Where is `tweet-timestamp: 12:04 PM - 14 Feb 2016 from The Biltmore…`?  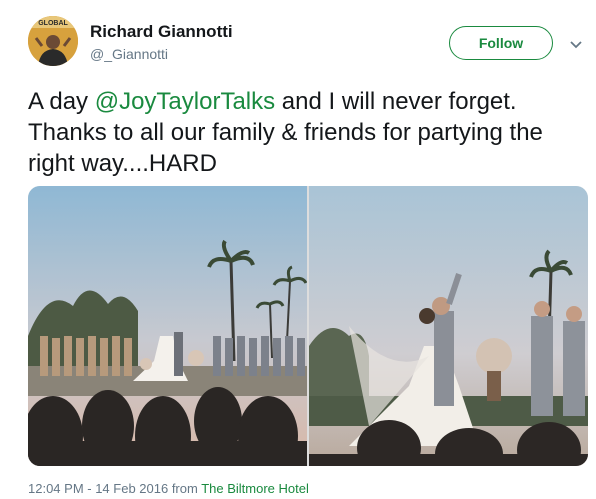
tweet-timestamp: 12:04 PM - 14 Feb 2016 from The Biltmore… is located at coordinates (168, 488).